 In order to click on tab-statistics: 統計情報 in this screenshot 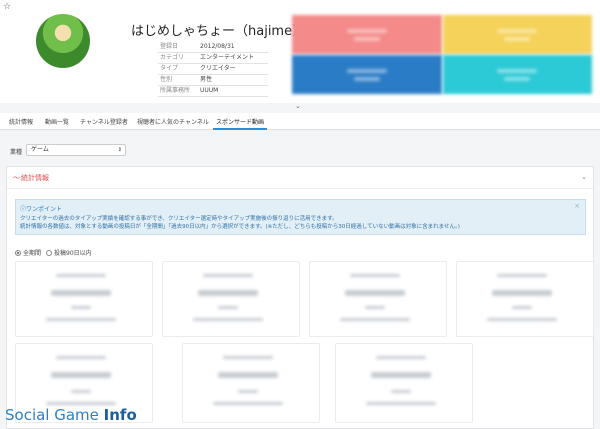, I will do `click(21, 121)`.